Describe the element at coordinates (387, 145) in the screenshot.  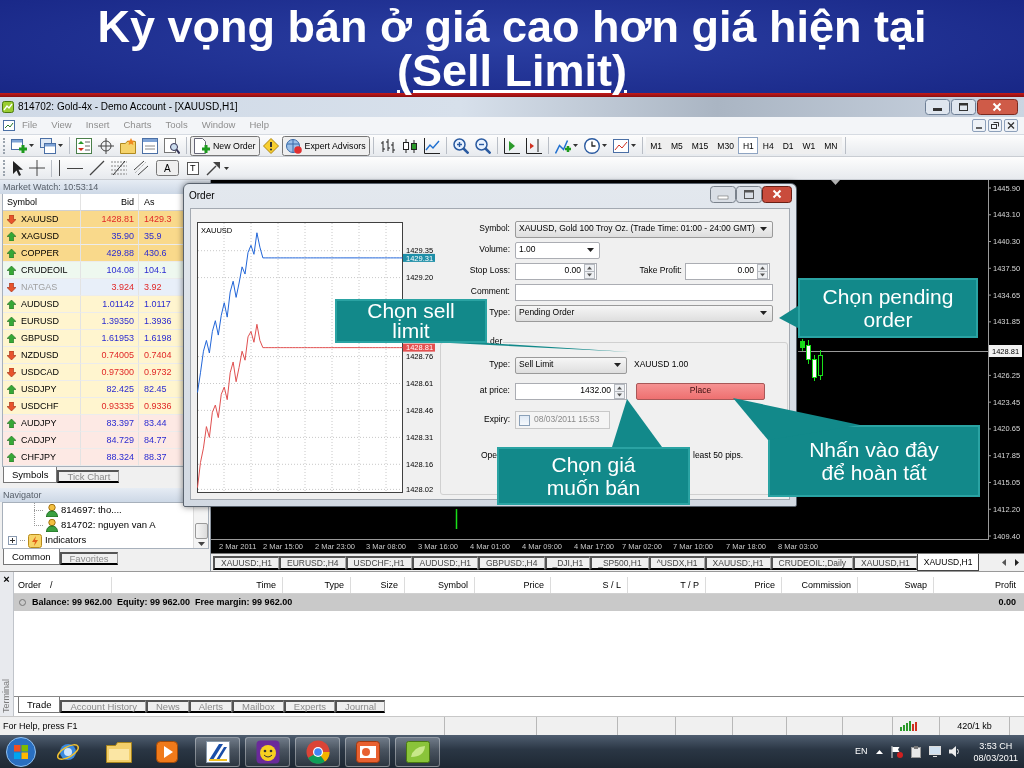
I see `bar-chart-icon` at that location.